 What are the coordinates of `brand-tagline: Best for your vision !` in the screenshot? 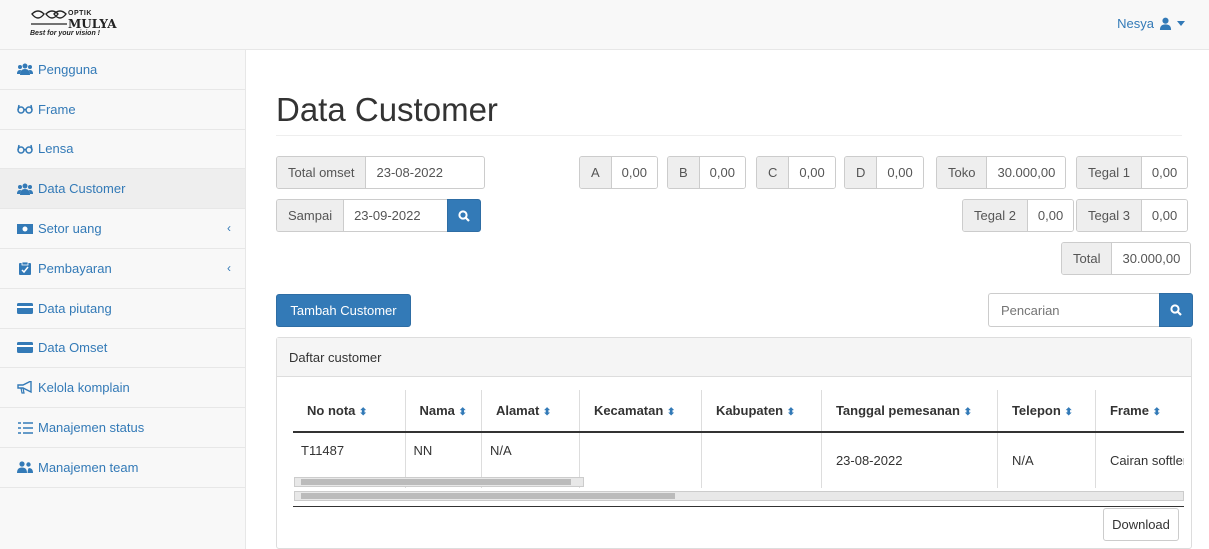 It's located at (65, 33).